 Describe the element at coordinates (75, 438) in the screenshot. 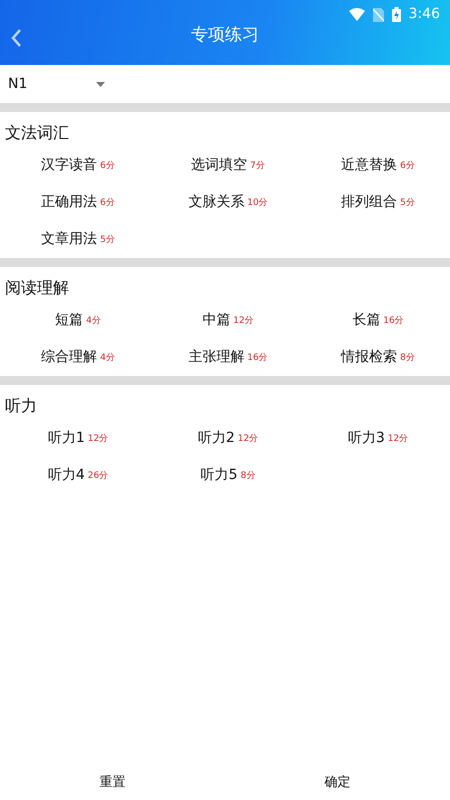

I see `practice-item: 听力1 12分` at that location.